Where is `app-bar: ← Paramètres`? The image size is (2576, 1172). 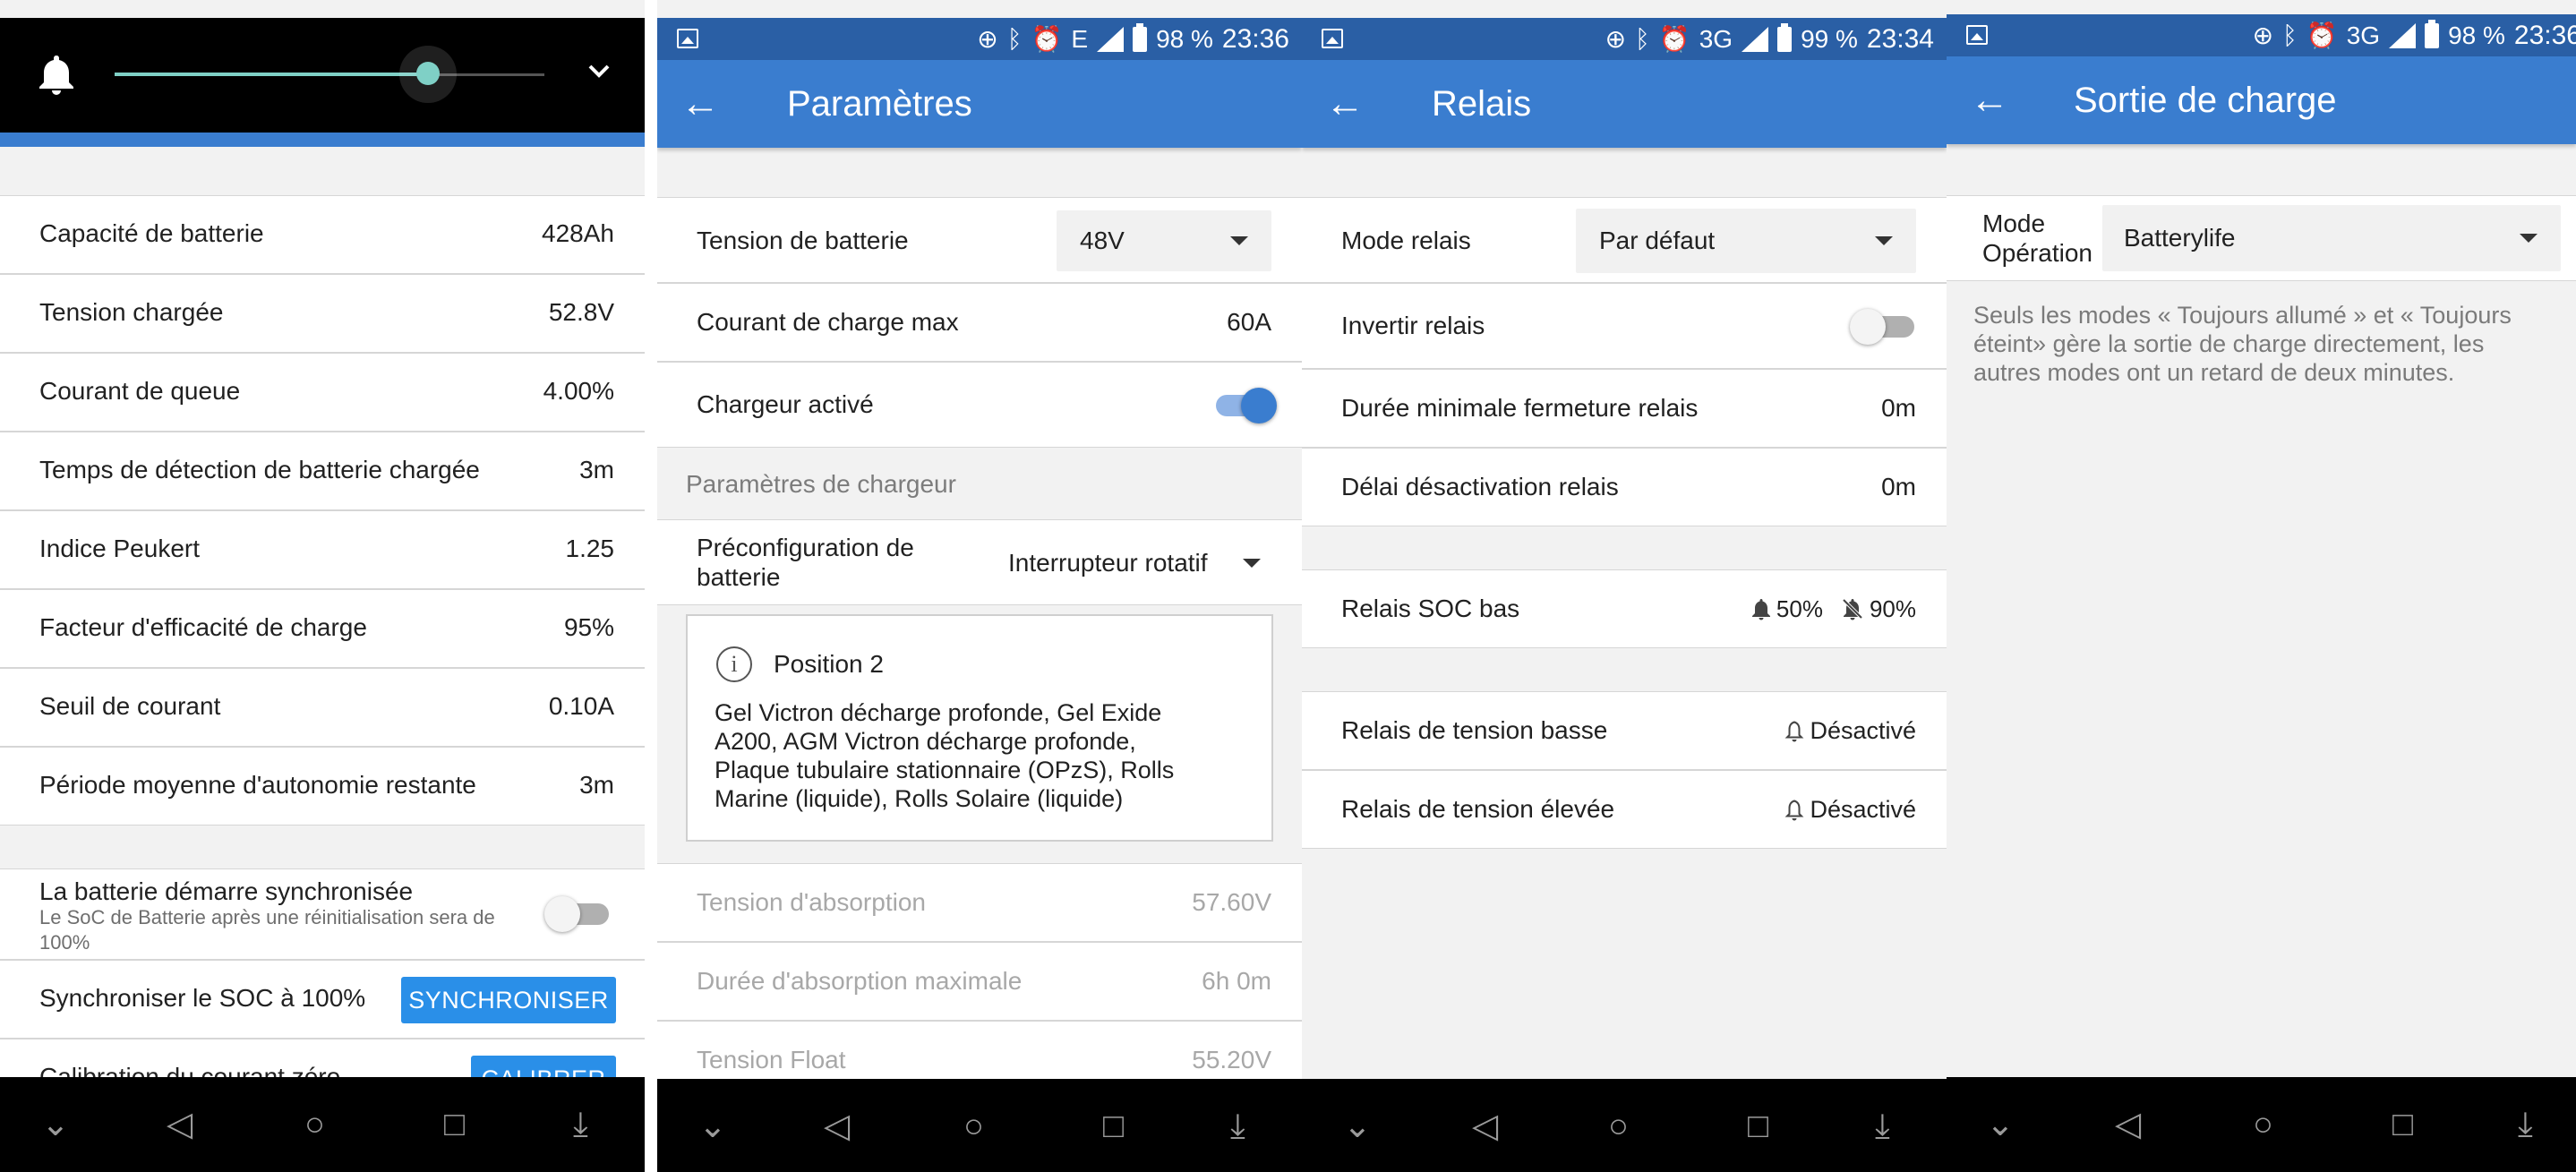 app-bar: ← Paramètres is located at coordinates (980, 104).